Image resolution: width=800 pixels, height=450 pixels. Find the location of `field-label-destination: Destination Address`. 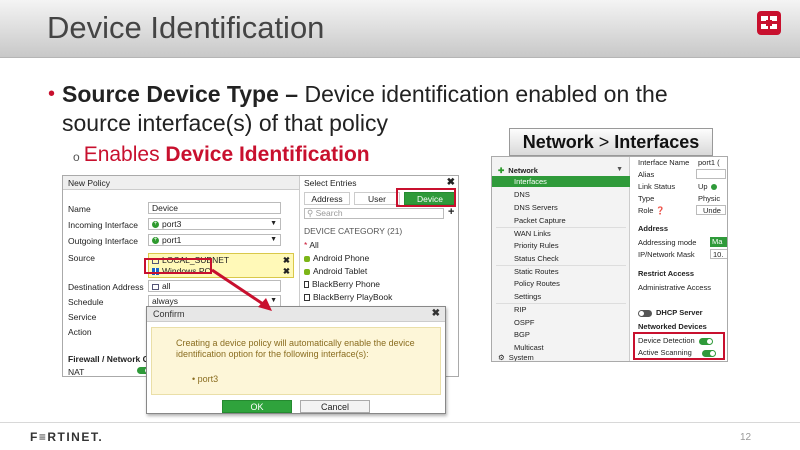

field-label-destination: Destination Address is located at coordinates (106, 287).